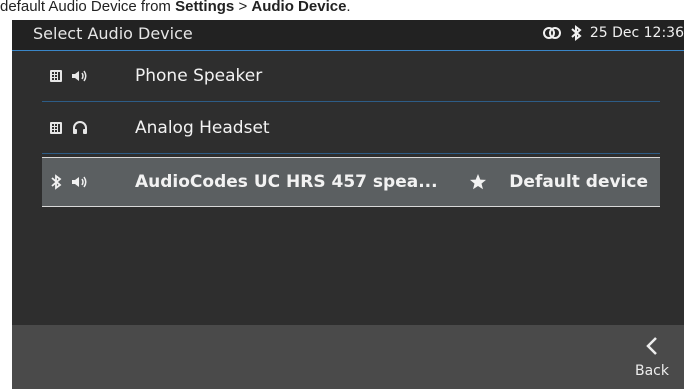 The height and width of the screenshot is (389, 684). What do you see at coordinates (88, 7) in the screenshot?
I see `caption-text-prefix: default Audio Device from` at bounding box center [88, 7].